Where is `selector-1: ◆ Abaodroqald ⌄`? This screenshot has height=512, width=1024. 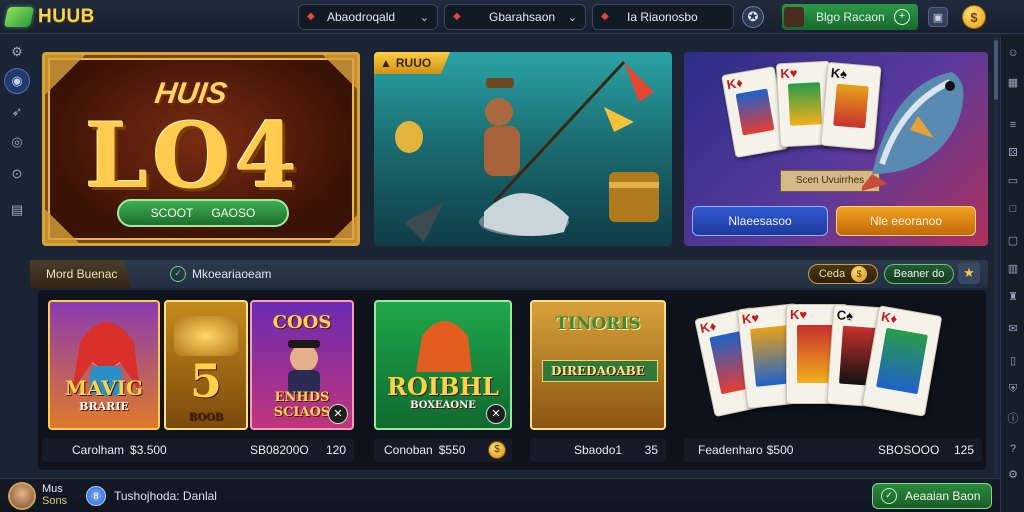
selector-1: ◆ Abaodroqald ⌄ is located at coordinates (368, 17).